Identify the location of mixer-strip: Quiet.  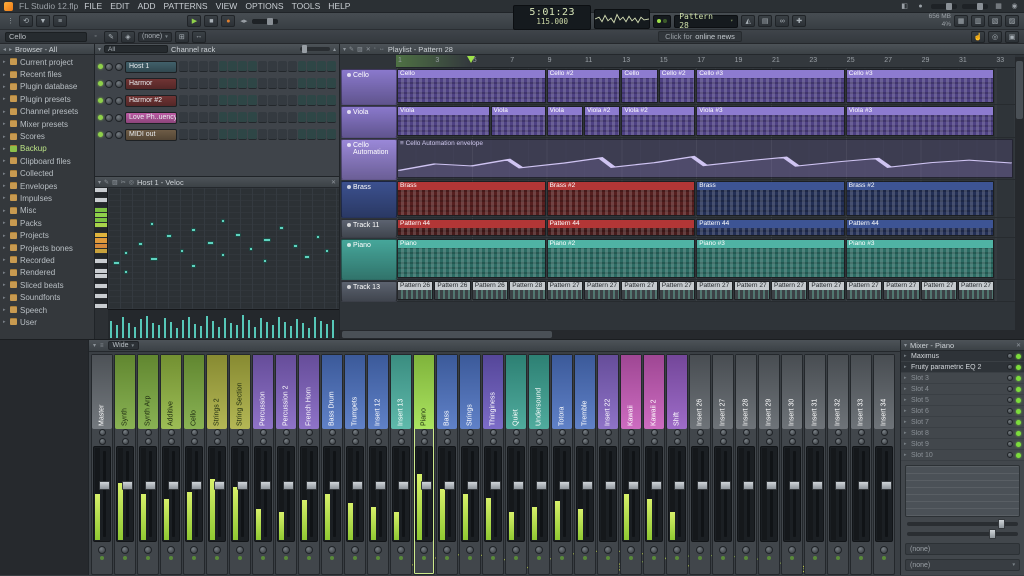
(516, 464).